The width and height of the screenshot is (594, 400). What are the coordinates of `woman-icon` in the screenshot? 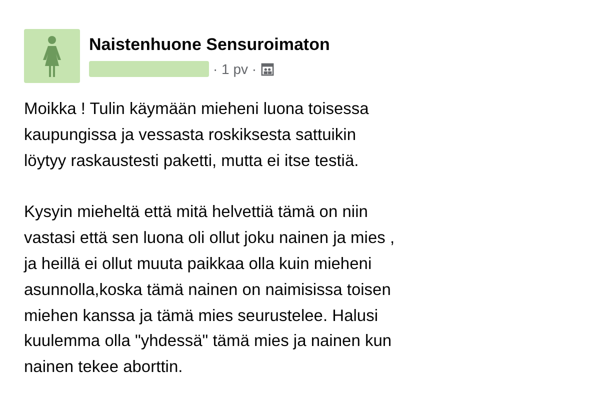 It's located at (52, 56).